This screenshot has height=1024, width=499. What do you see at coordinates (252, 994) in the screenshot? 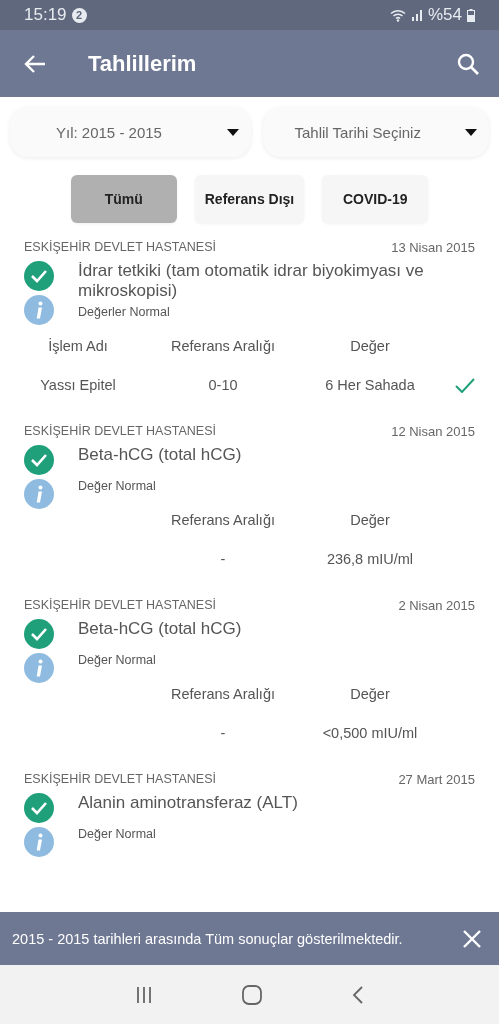
I see `home-icon` at bounding box center [252, 994].